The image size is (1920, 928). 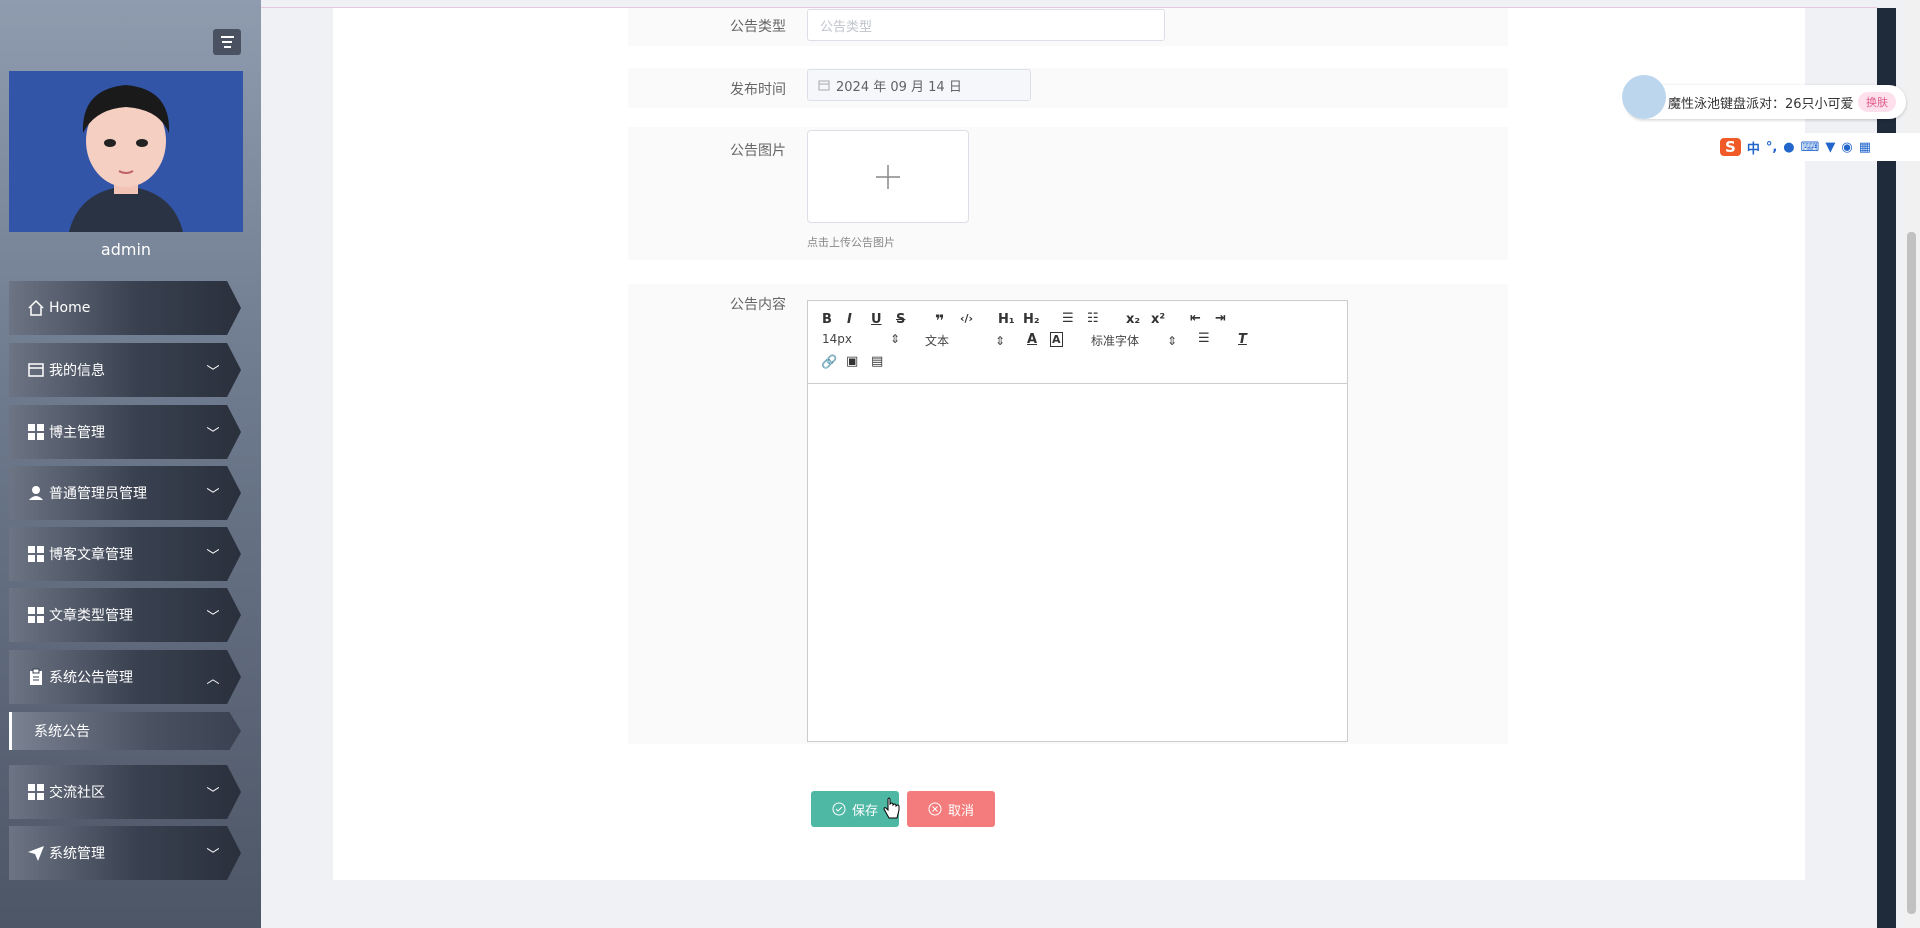 I want to click on font-size-select: 14px ⇕, so click(x=861, y=339).